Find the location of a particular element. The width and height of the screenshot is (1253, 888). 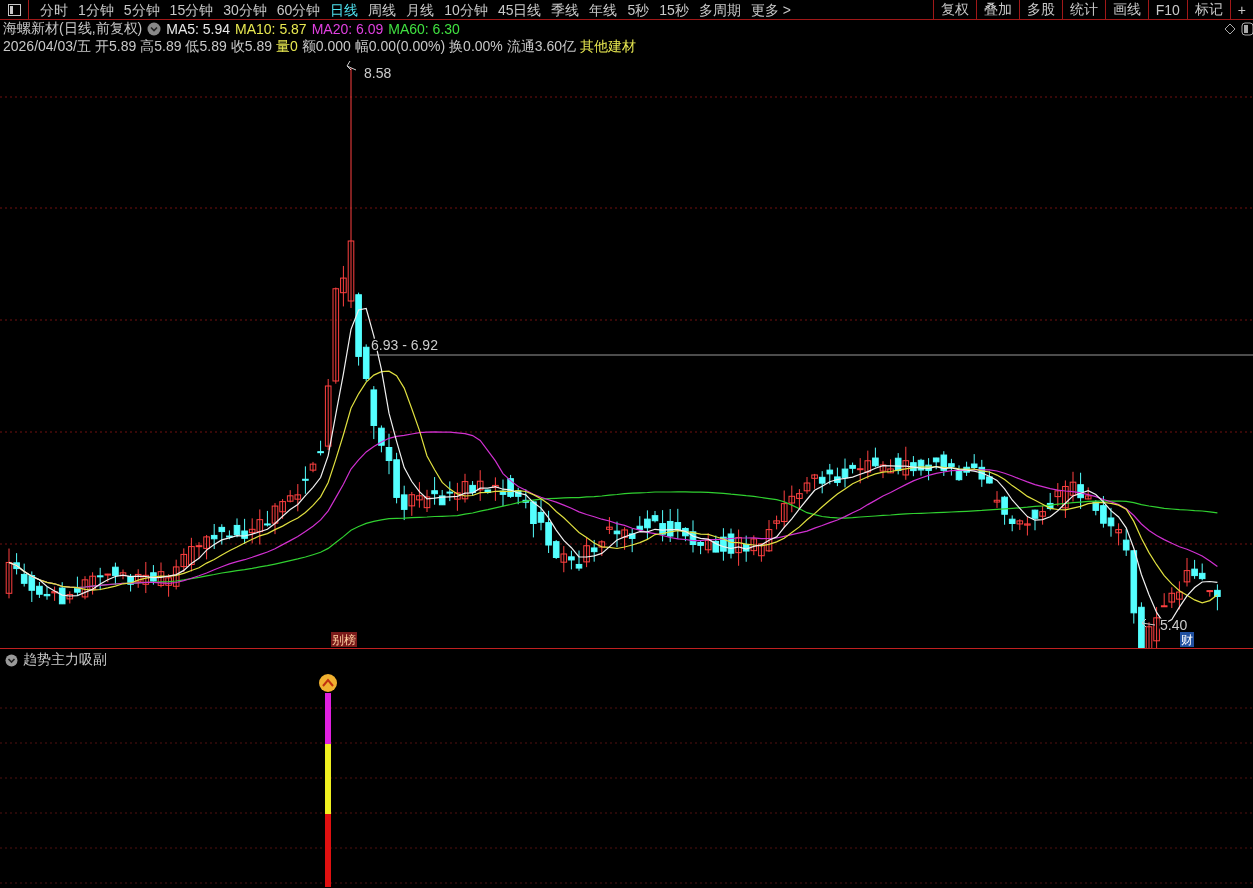

period-tab: 1分钟 is located at coordinates (96, 9).